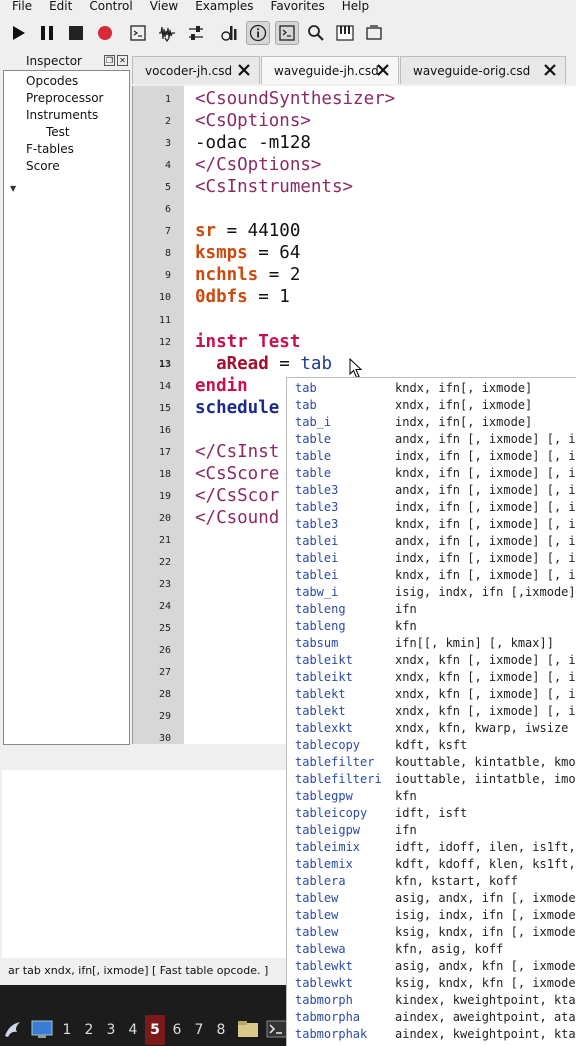  I want to click on completion-item: tablewa kfn, asig, koff, so click(431, 949).